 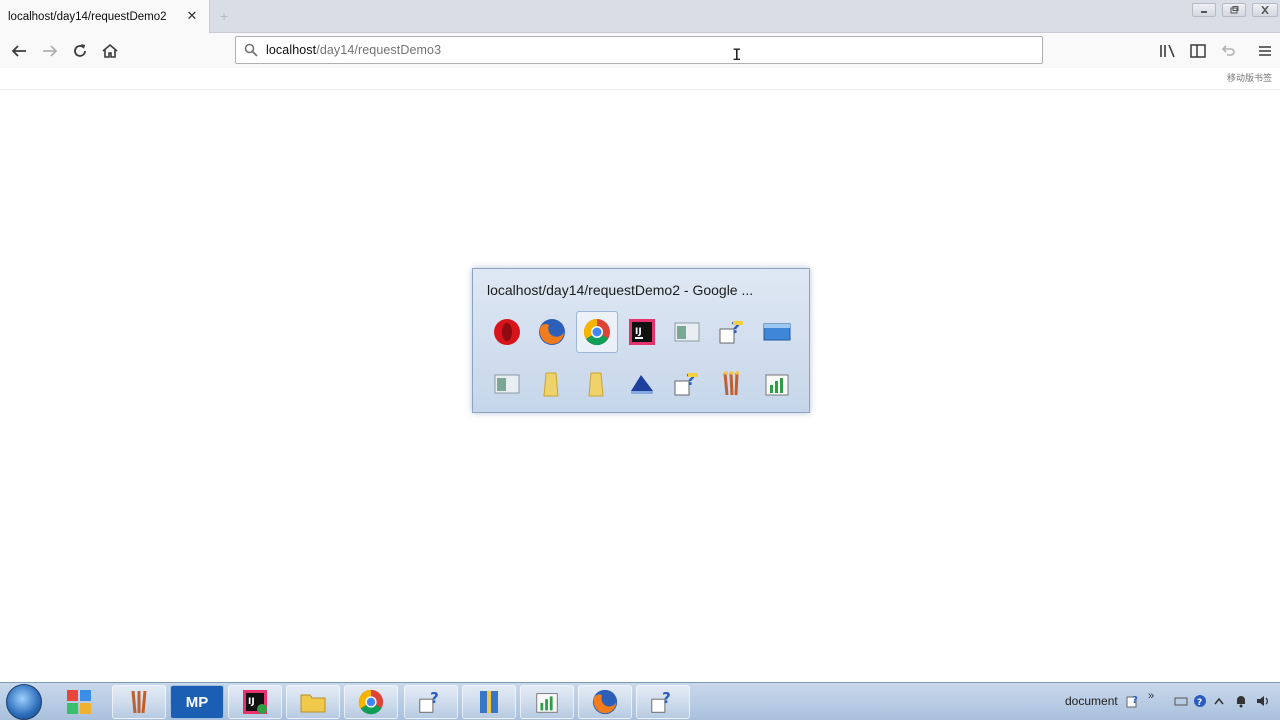 I want to click on opera-icon, so click(x=507, y=332).